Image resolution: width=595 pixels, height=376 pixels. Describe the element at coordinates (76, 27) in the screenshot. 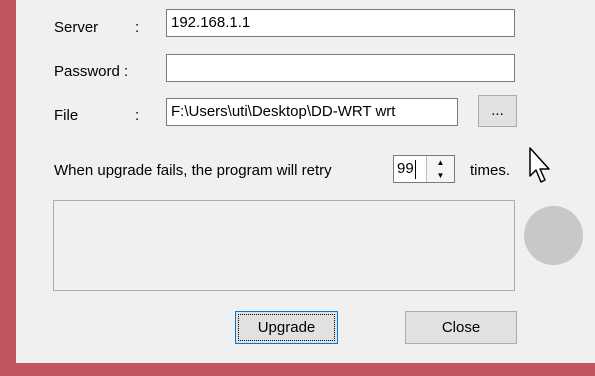

I see `server-label: Server` at that location.